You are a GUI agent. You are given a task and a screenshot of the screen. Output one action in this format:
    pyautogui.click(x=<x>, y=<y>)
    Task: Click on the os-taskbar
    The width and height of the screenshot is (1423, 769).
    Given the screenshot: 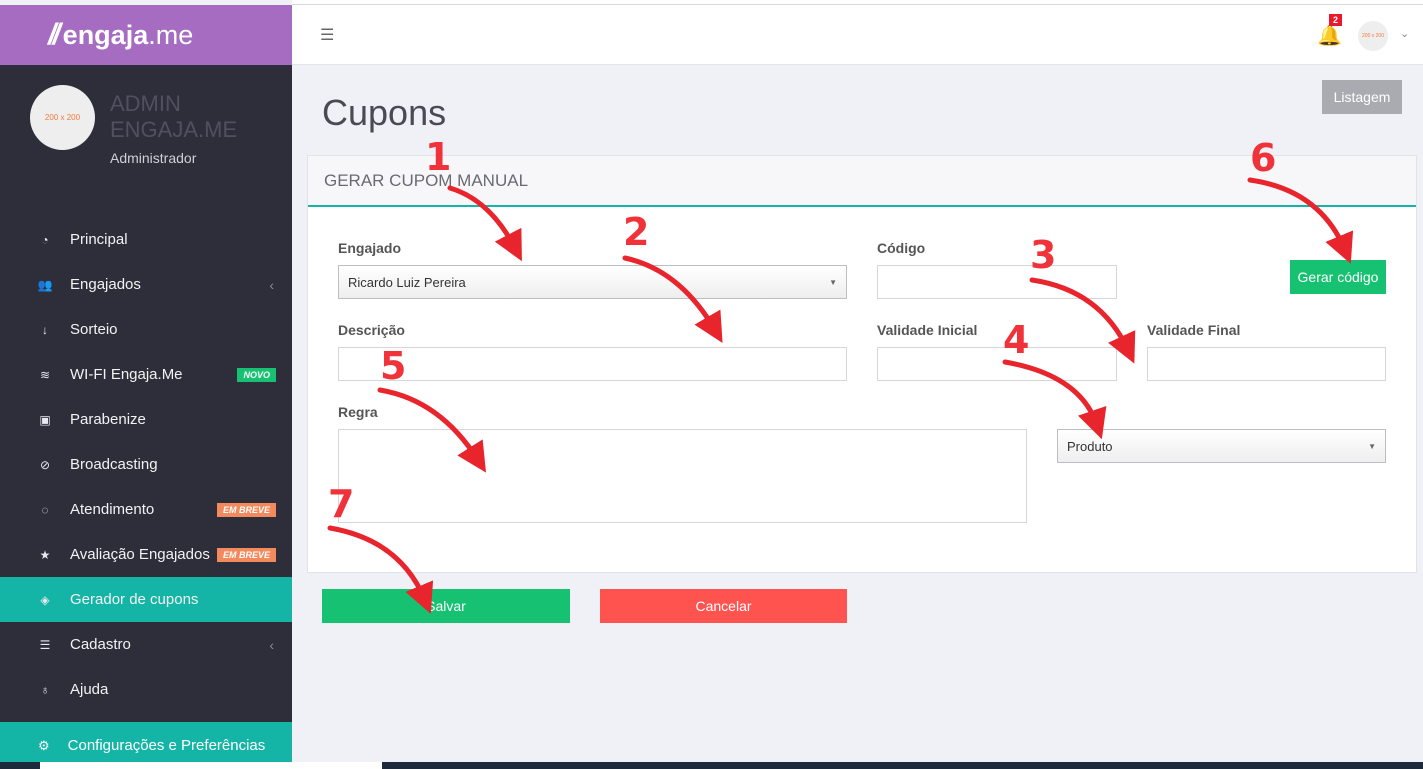 What is the action you would take?
    pyautogui.click(x=711, y=765)
    